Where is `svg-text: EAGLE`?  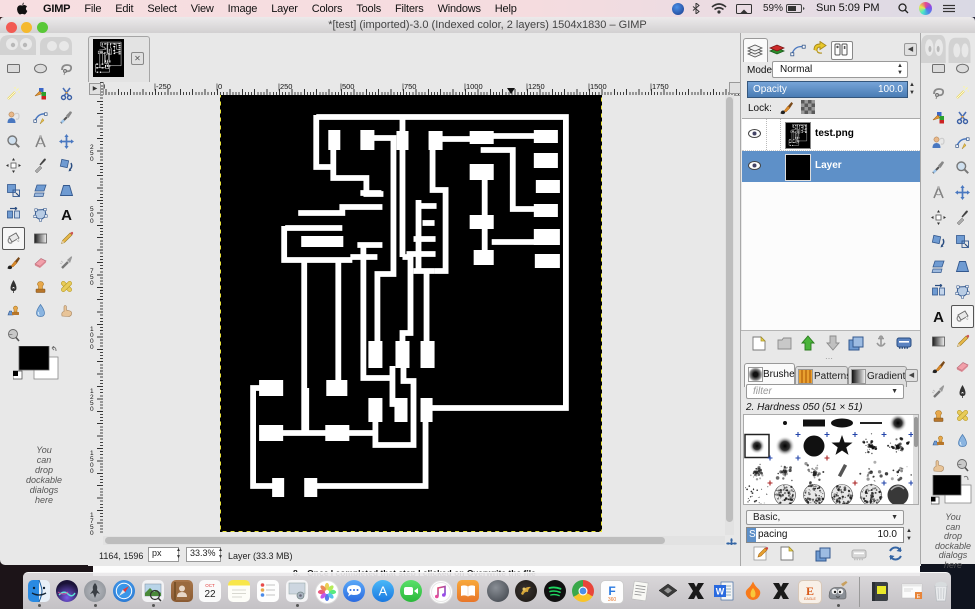 svg-text: EAGLE is located at coordinates (810, 599).